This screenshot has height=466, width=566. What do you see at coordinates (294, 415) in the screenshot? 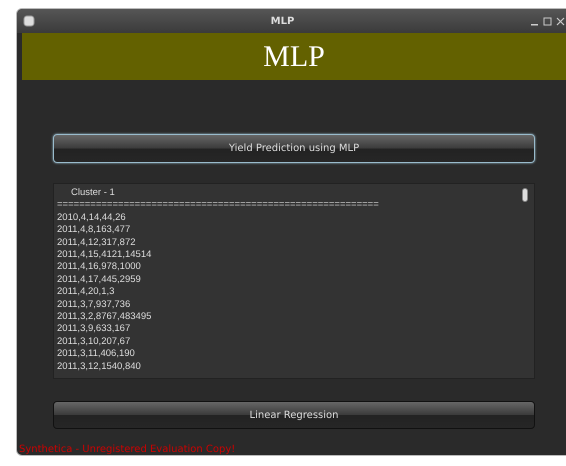
I see `regression-button: Linear Regression` at bounding box center [294, 415].